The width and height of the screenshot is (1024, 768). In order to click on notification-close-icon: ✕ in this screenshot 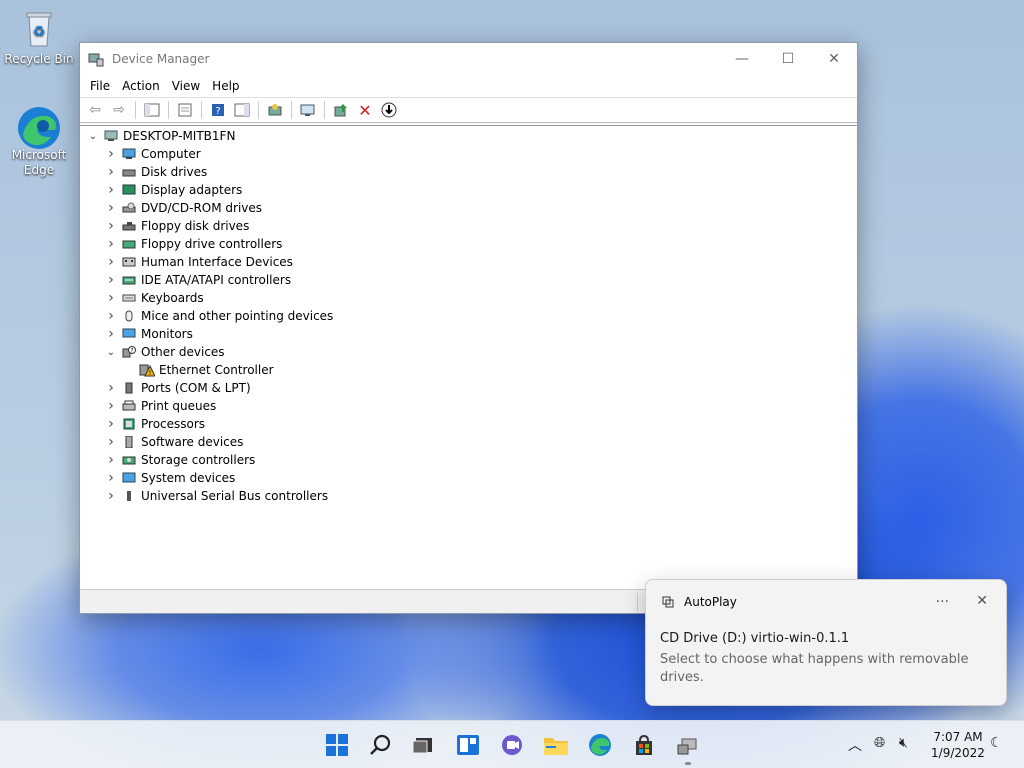, I will do `click(982, 601)`.